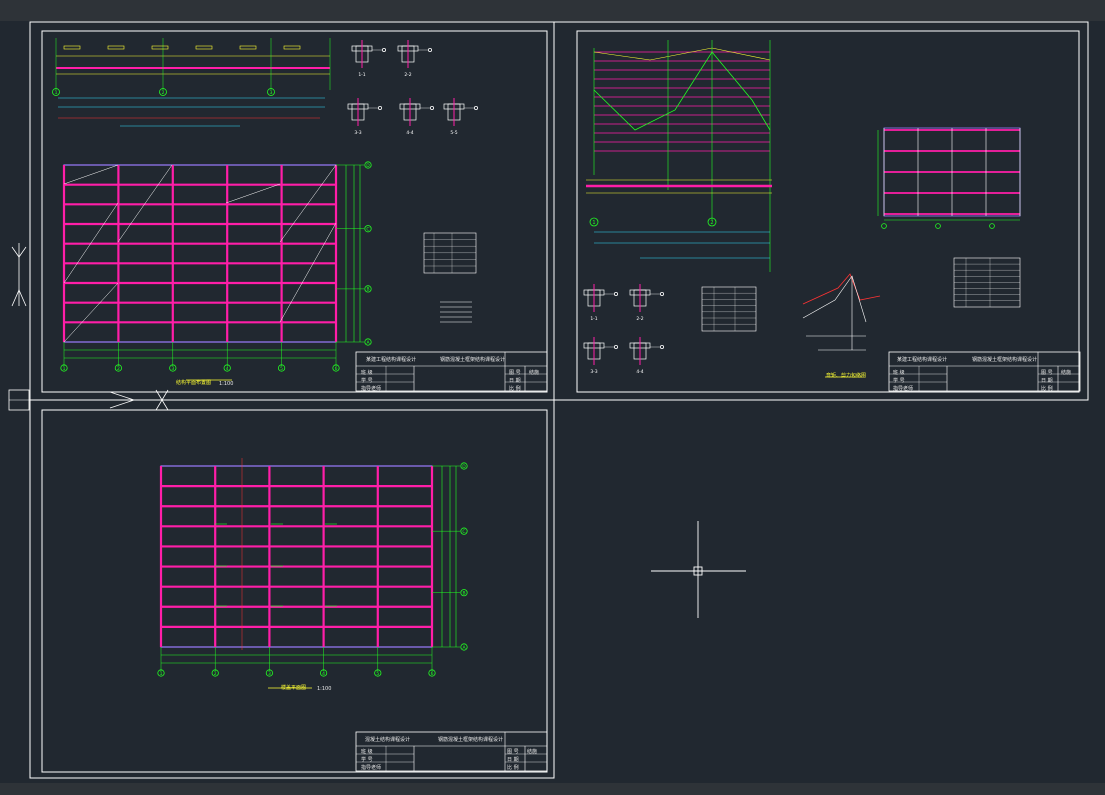  What do you see at coordinates (271, 93) in the screenshot?
I see `elevation-axis-label: 3` at bounding box center [271, 93].